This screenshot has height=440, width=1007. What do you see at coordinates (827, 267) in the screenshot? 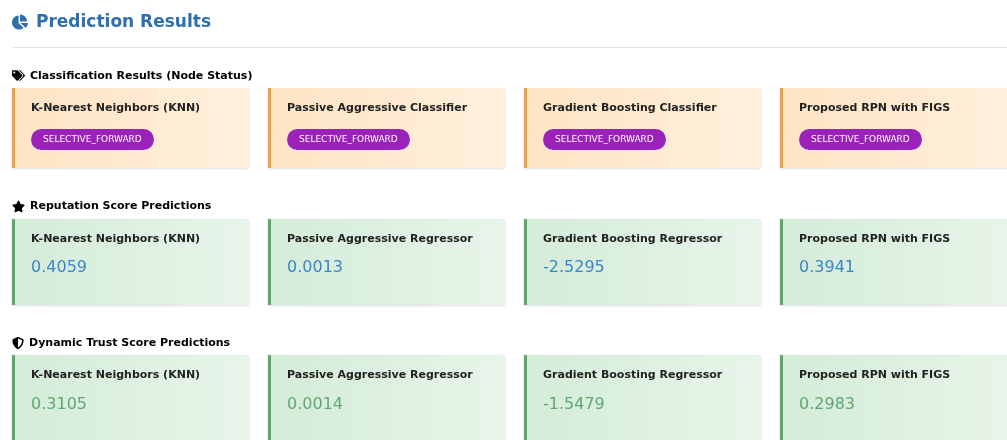
I see `score-value: 0.3941` at bounding box center [827, 267].